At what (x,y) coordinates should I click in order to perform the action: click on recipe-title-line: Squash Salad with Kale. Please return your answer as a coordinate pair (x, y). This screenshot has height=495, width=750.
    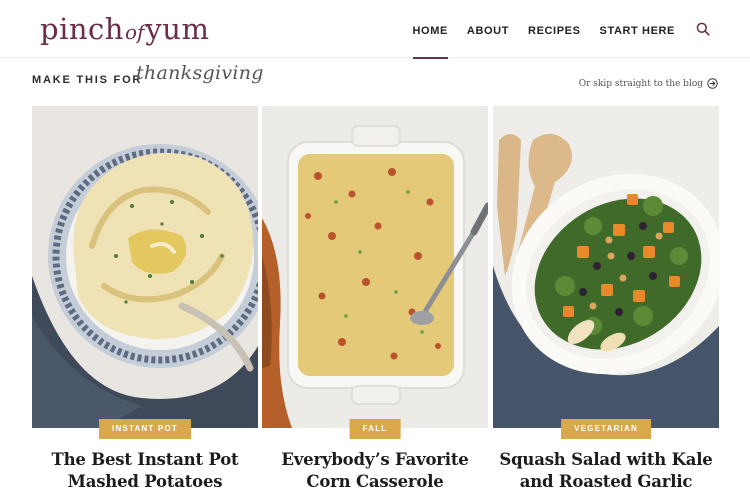
    Looking at the image, I should click on (606, 459).